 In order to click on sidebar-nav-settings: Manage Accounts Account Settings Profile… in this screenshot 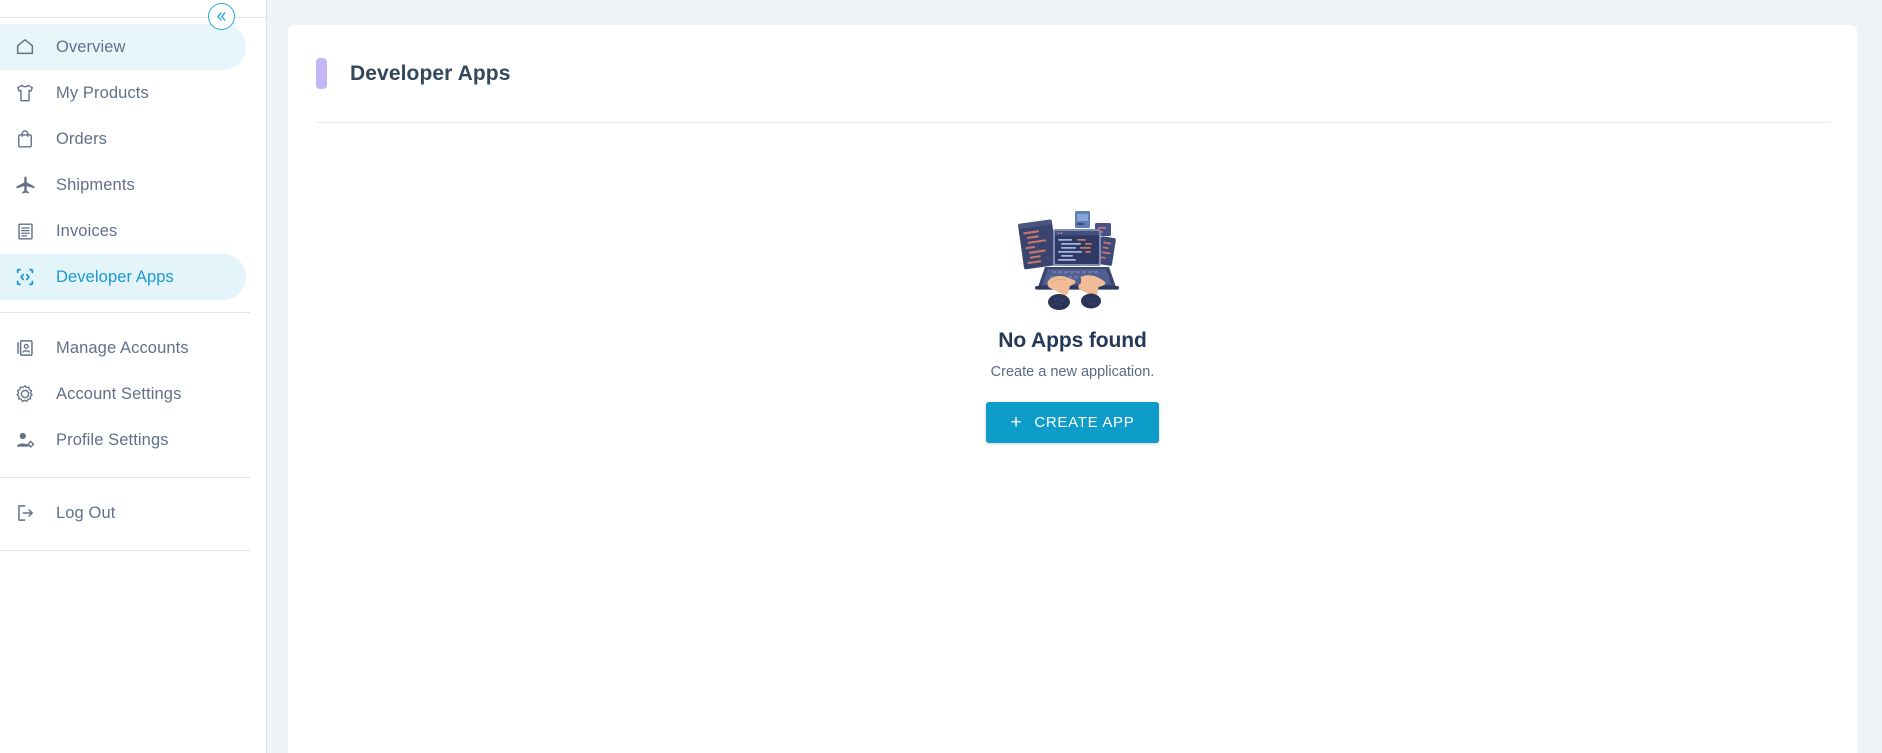, I will do `click(133, 388)`.